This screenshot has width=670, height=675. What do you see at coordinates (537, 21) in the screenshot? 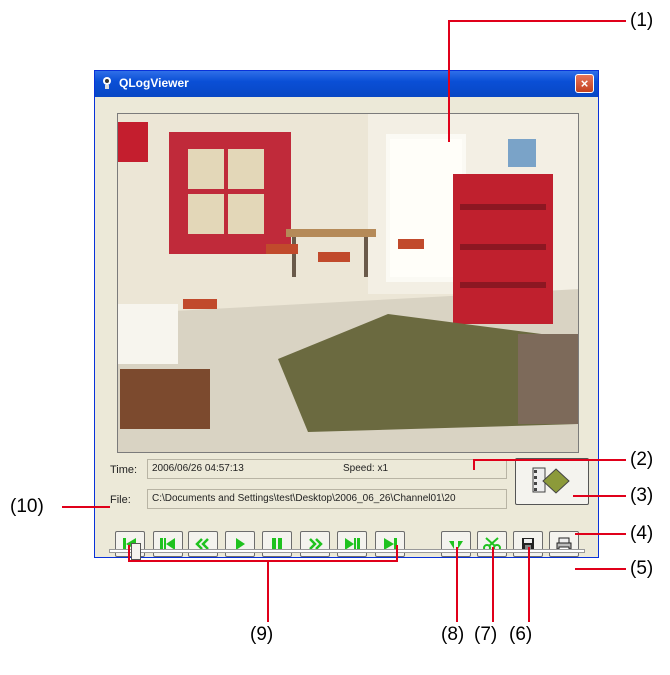
I see `leader-1h` at bounding box center [537, 21].